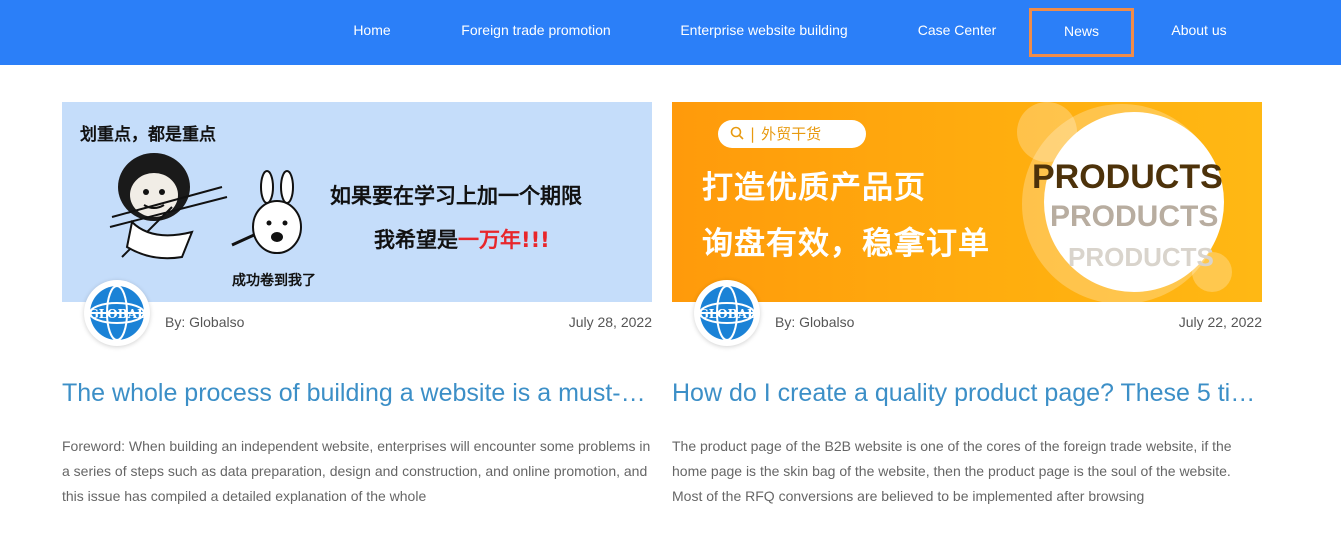 This screenshot has width=1341, height=557. I want to click on nav-item-case-center: Case Center, so click(957, 32).